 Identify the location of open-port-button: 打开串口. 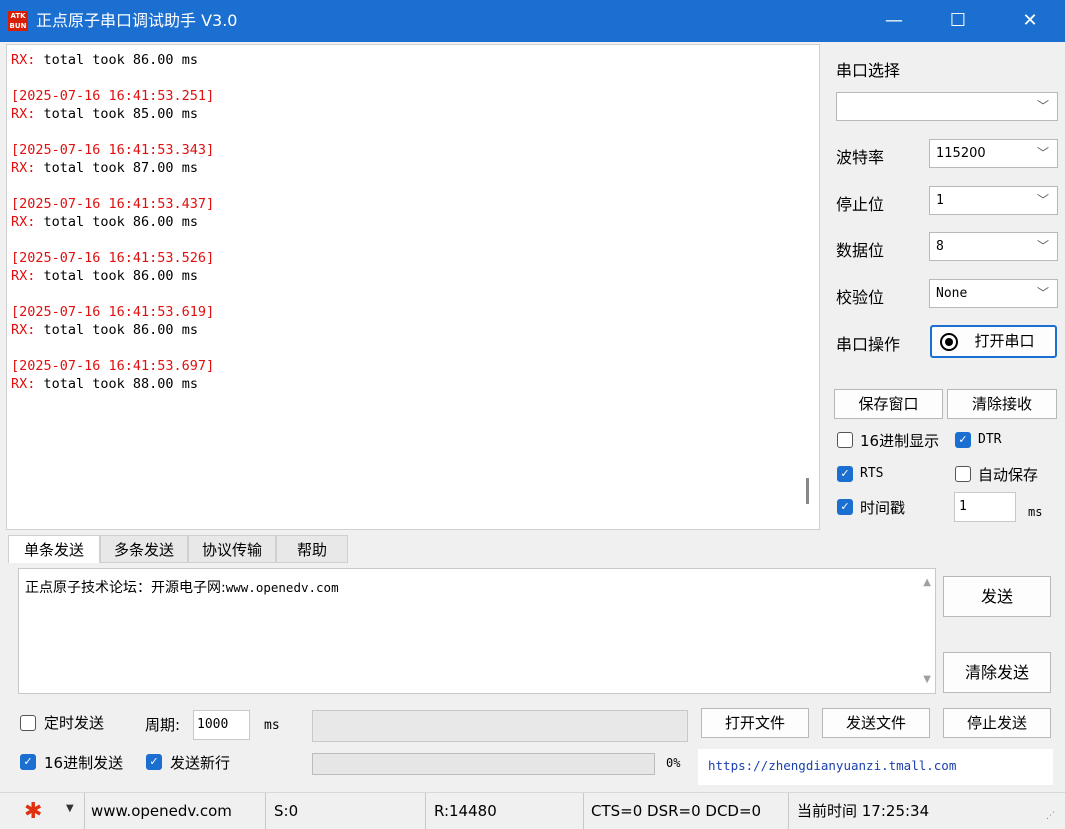
(993, 341).